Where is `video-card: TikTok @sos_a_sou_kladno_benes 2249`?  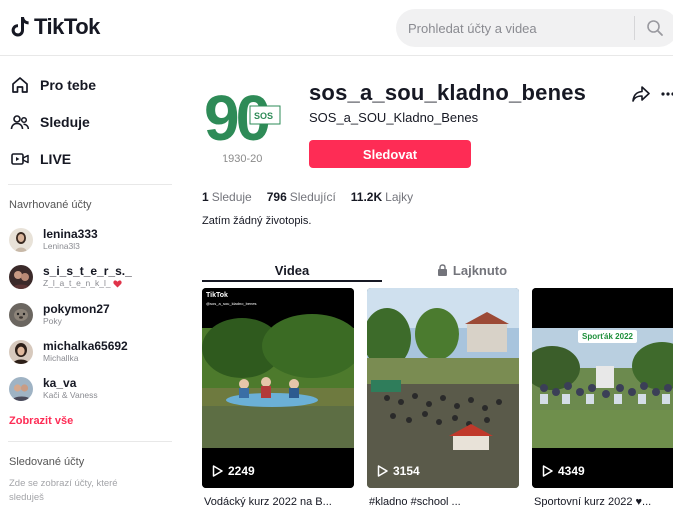 video-card: TikTok @sos_a_sou_kladno_benes 2249 is located at coordinates (278, 388).